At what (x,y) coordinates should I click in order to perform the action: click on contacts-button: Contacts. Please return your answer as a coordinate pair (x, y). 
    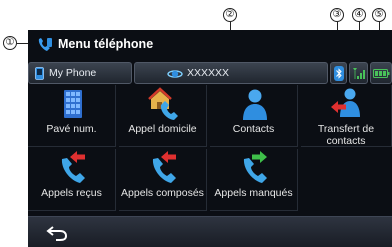
    Looking at the image, I should click on (254, 116).